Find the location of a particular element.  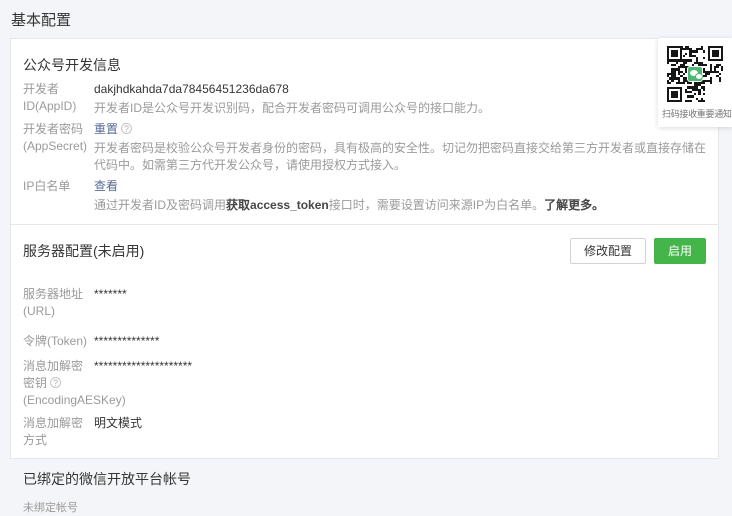

wechat-logo-icon is located at coordinates (695, 74).